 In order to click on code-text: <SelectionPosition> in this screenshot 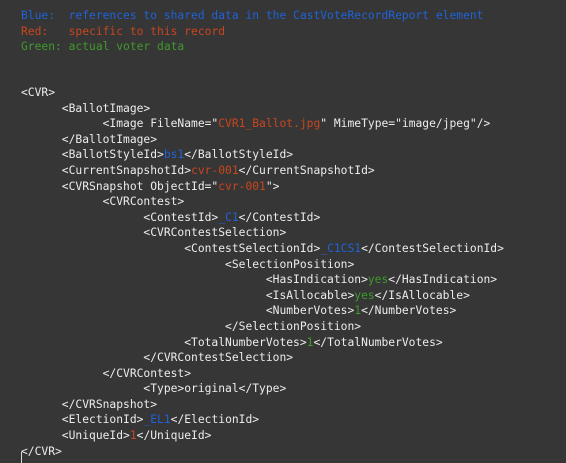, I will do `click(188, 264)`.